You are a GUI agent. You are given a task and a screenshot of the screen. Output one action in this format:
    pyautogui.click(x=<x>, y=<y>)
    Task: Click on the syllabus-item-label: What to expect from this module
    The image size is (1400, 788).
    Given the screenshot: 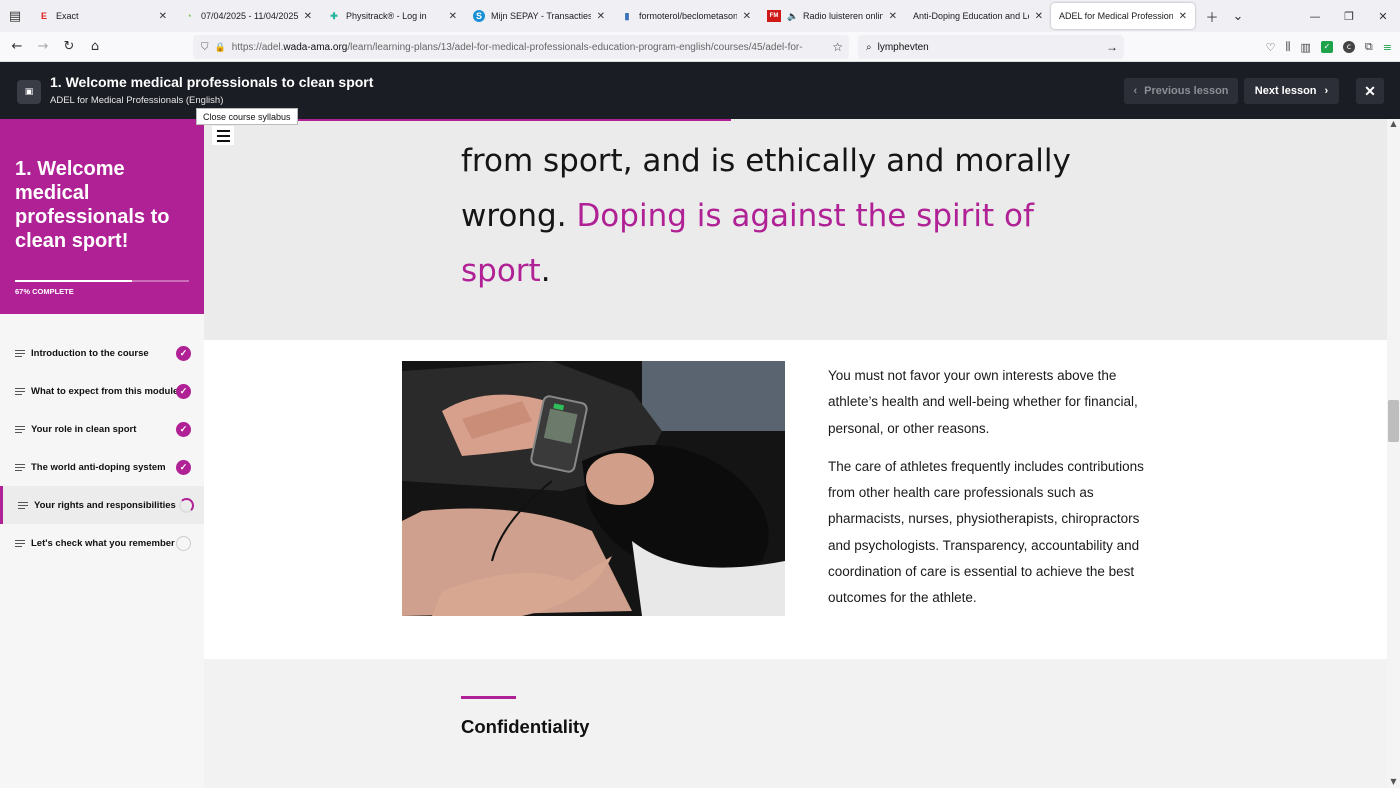 What is the action you would take?
    pyautogui.click(x=105, y=391)
    